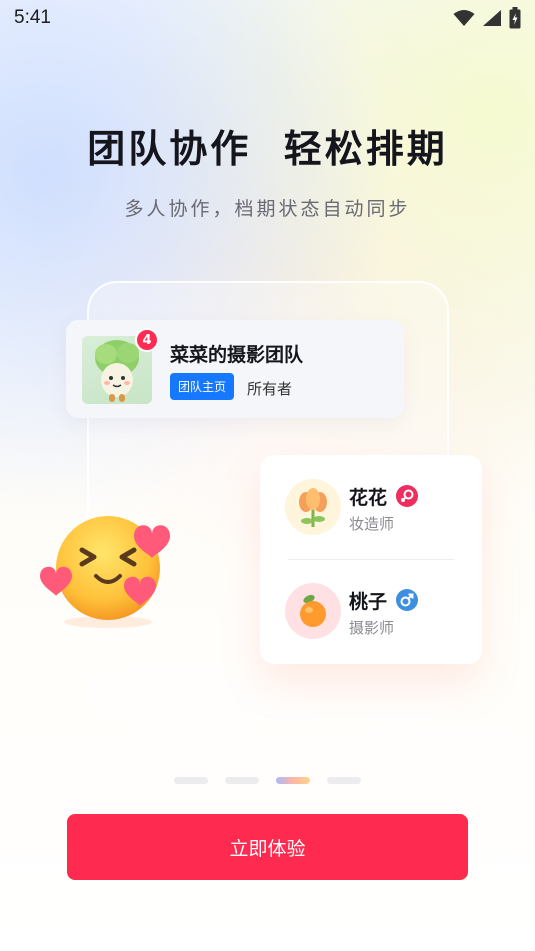 This screenshot has width=535, height=951. Describe the element at coordinates (32, 17) in the screenshot. I see `status-time: 5:41` at that location.